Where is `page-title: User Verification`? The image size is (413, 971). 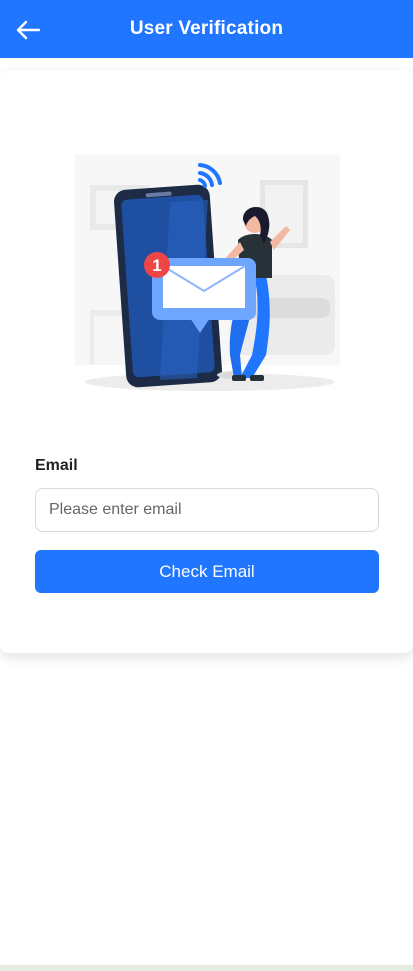 page-title: User Verification is located at coordinates (206, 28).